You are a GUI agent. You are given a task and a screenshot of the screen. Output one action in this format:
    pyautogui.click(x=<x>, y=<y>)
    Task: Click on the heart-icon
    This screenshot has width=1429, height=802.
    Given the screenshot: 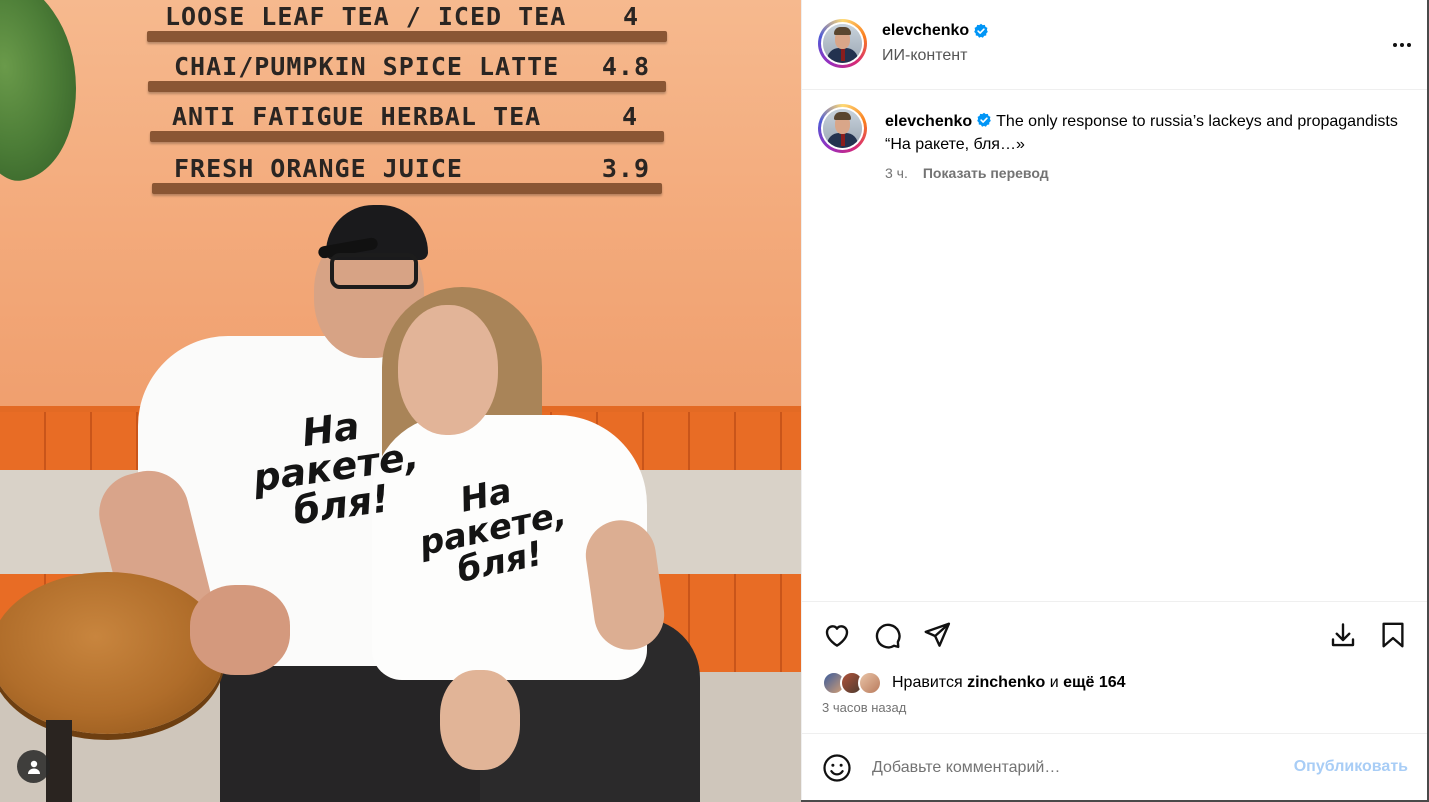 What is the action you would take?
    pyautogui.click(x=837, y=635)
    